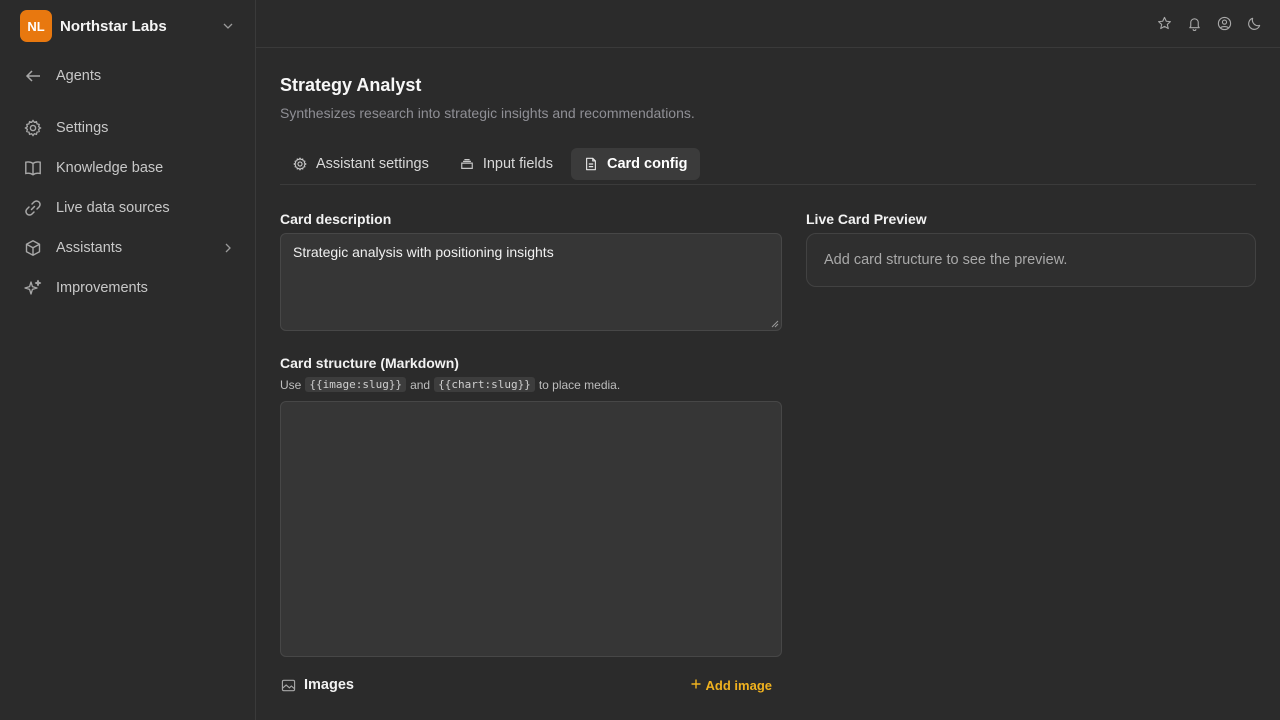 The height and width of the screenshot is (720, 1280). What do you see at coordinates (228, 26) in the screenshot?
I see `chevron-down-icon` at bounding box center [228, 26].